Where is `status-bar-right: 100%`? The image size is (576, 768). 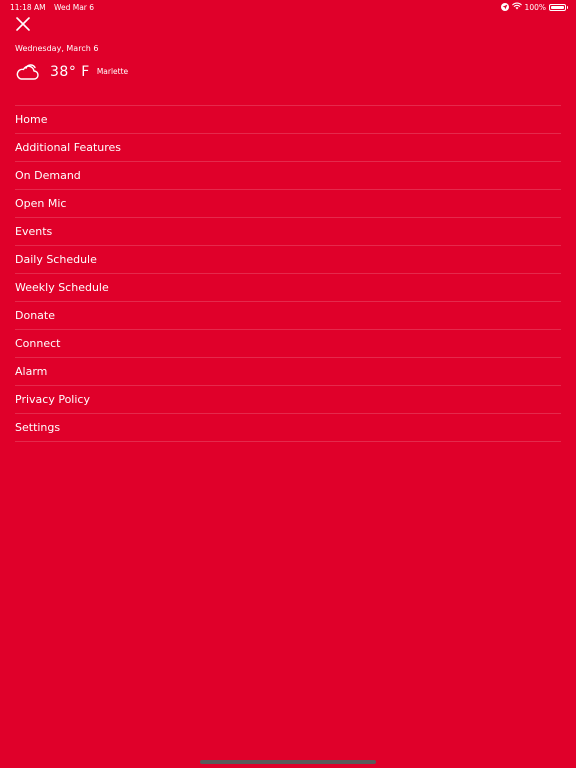 status-bar-right: 100% is located at coordinates (534, 7).